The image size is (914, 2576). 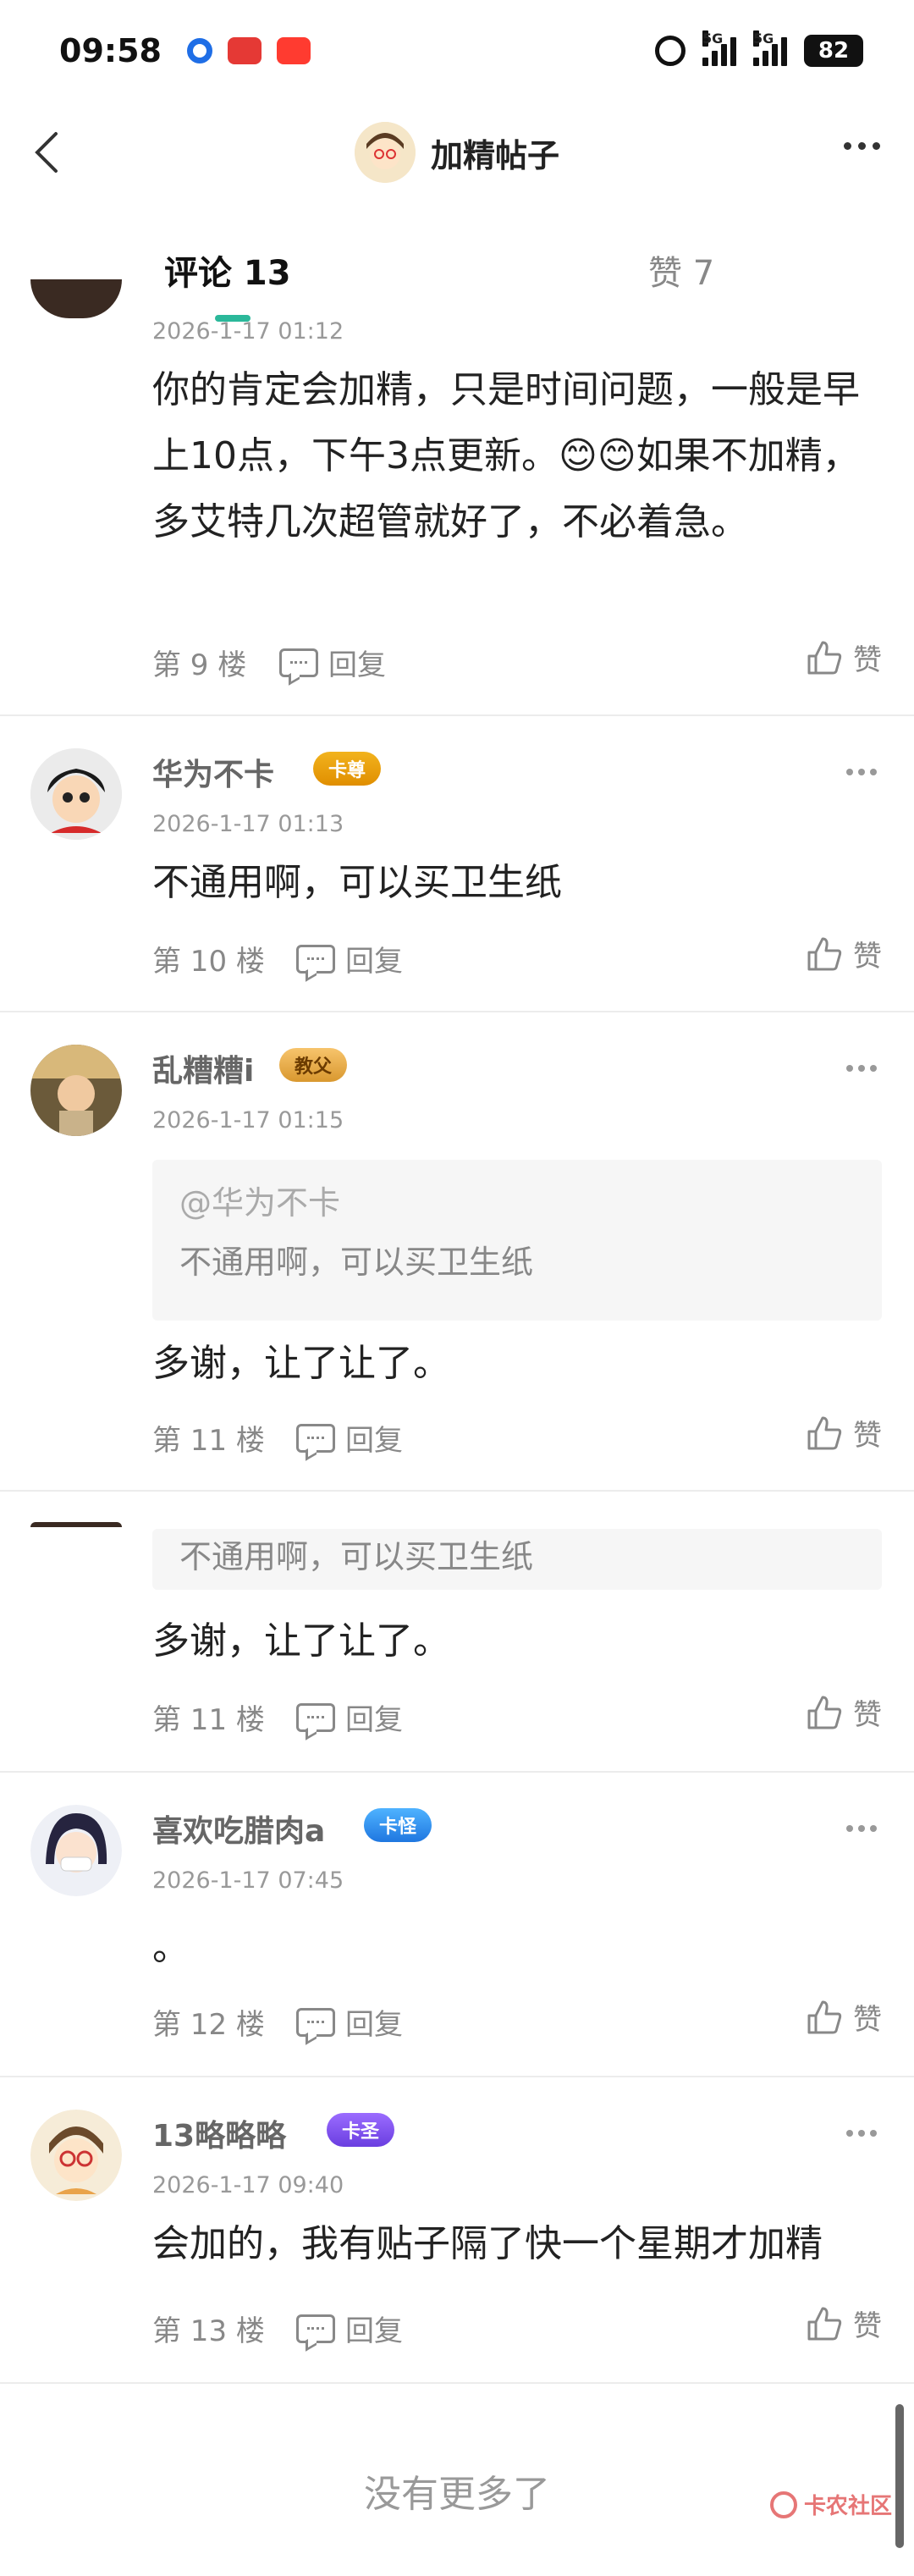 I want to click on floor-number: 第 12 楼, so click(x=208, y=2025).